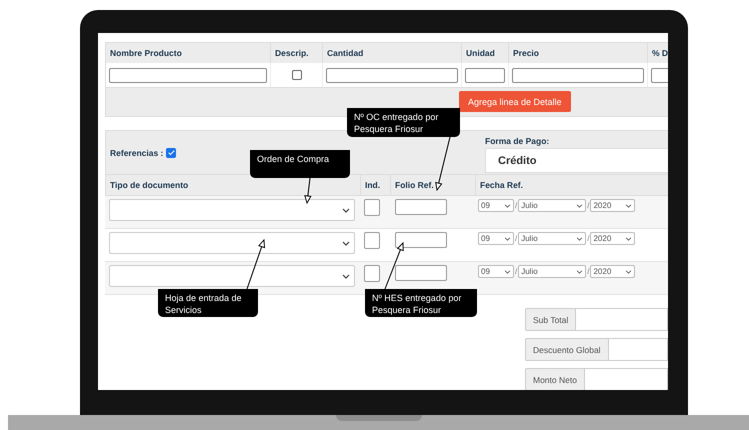 The image size is (749, 430). What do you see at coordinates (485, 53) in the screenshot?
I see `column-header: Unidad` at bounding box center [485, 53].